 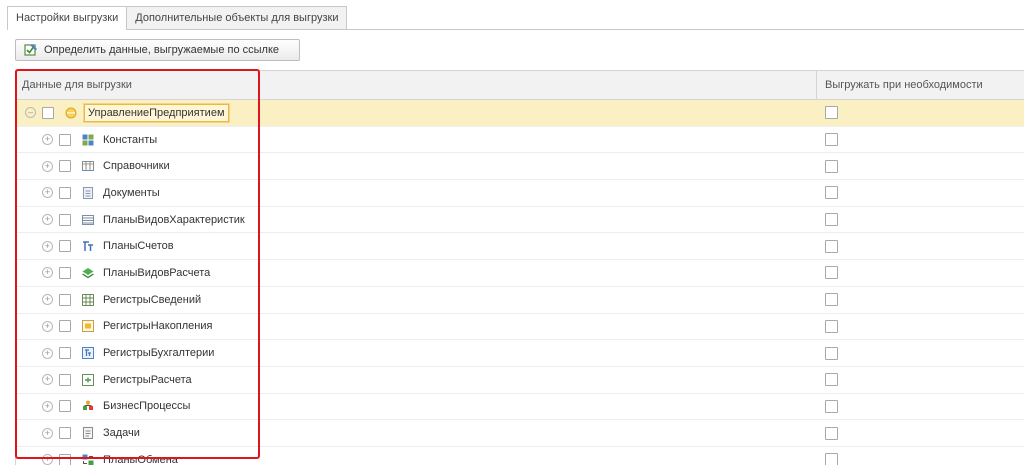 I want to click on calculation-types-icon, so click(x=88, y=273).